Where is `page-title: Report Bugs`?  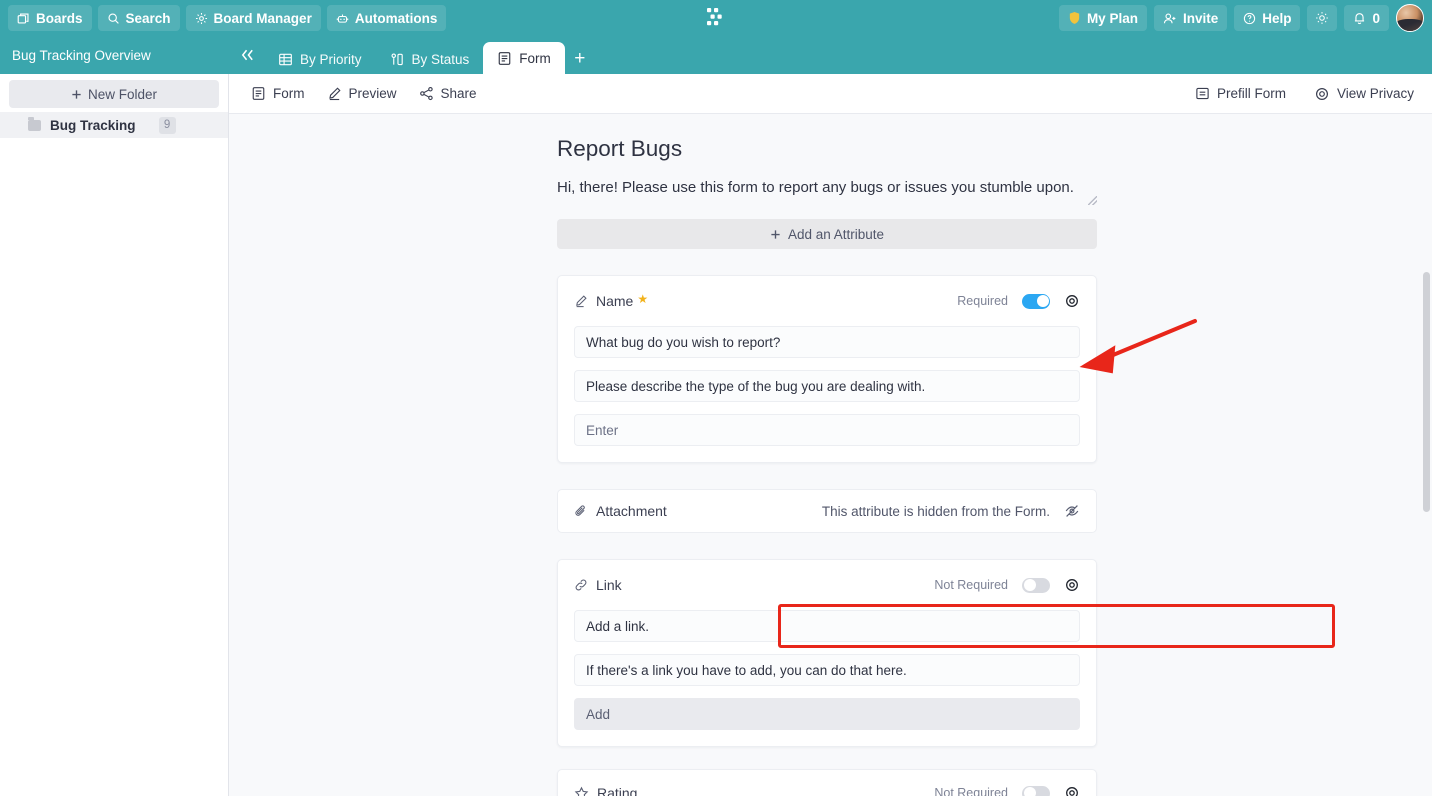 page-title: Report Bugs is located at coordinates (827, 149).